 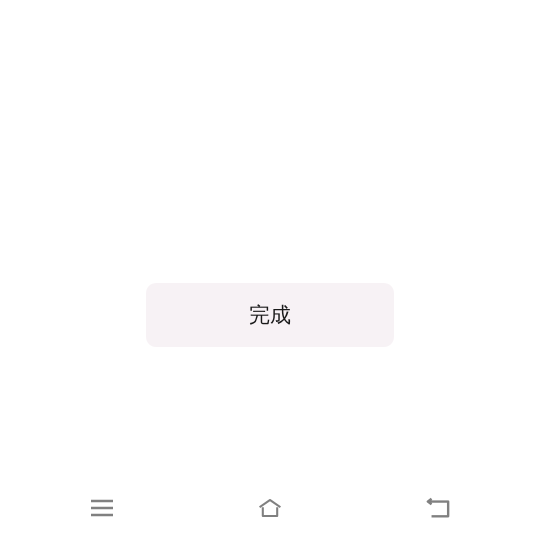 I want to click on done-button: 完成, so click(x=270, y=315).